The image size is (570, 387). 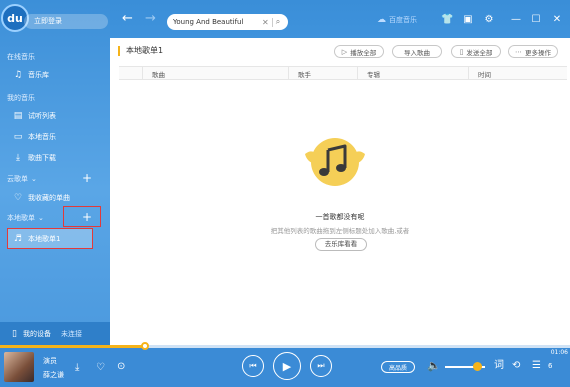 What do you see at coordinates (344, 51) in the screenshot?
I see `play-icon: ▷` at bounding box center [344, 51].